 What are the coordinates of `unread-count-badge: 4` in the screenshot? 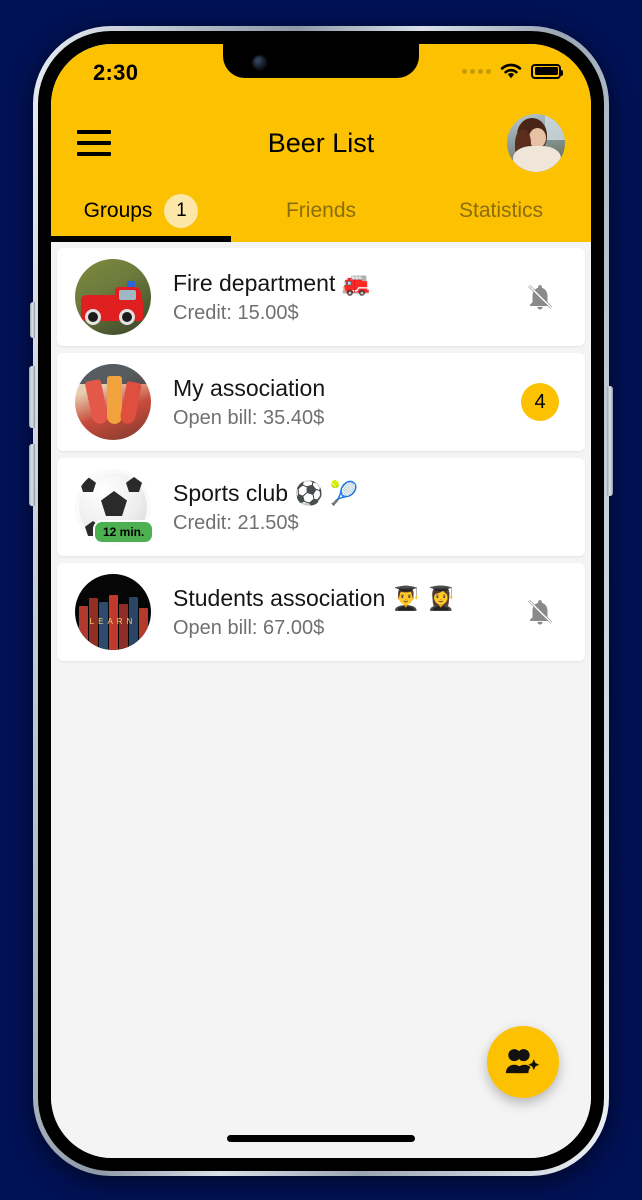 It's located at (540, 402).